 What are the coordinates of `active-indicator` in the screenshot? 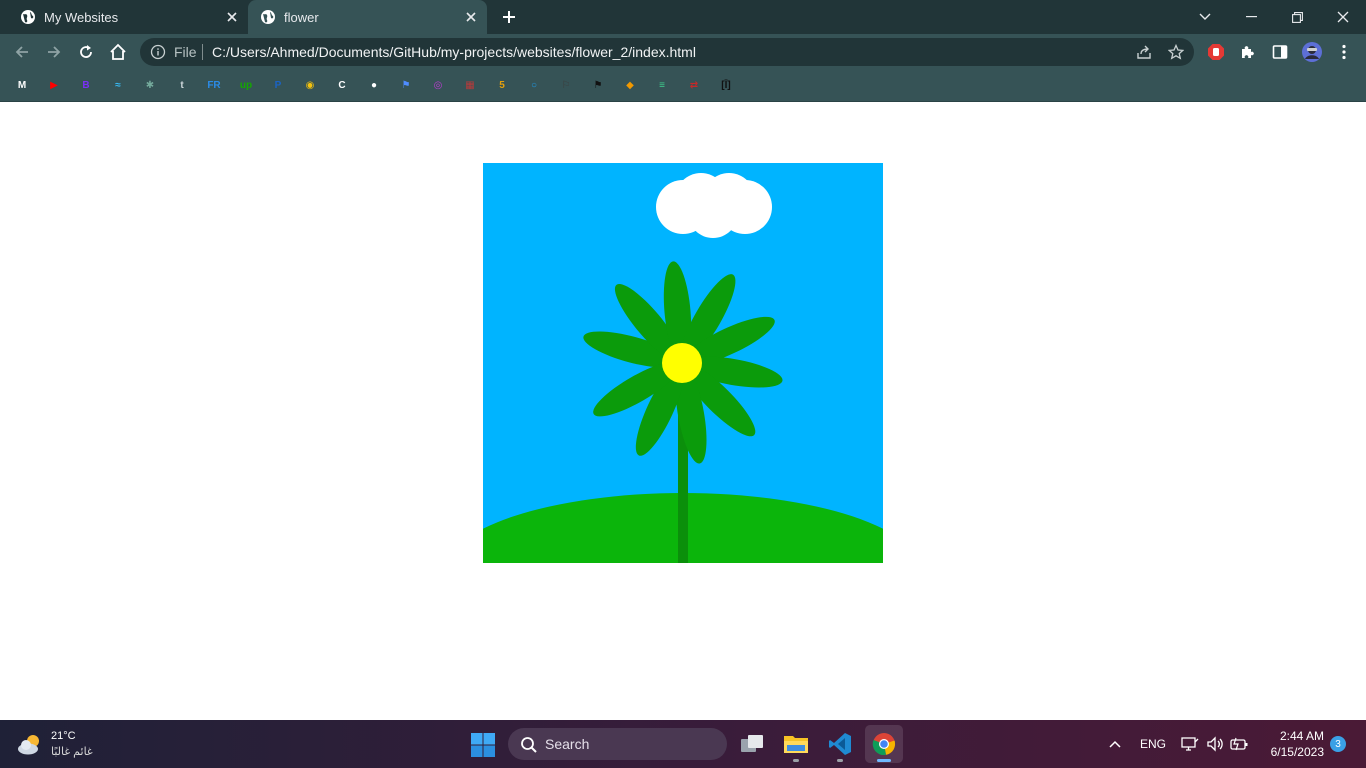 It's located at (884, 760).